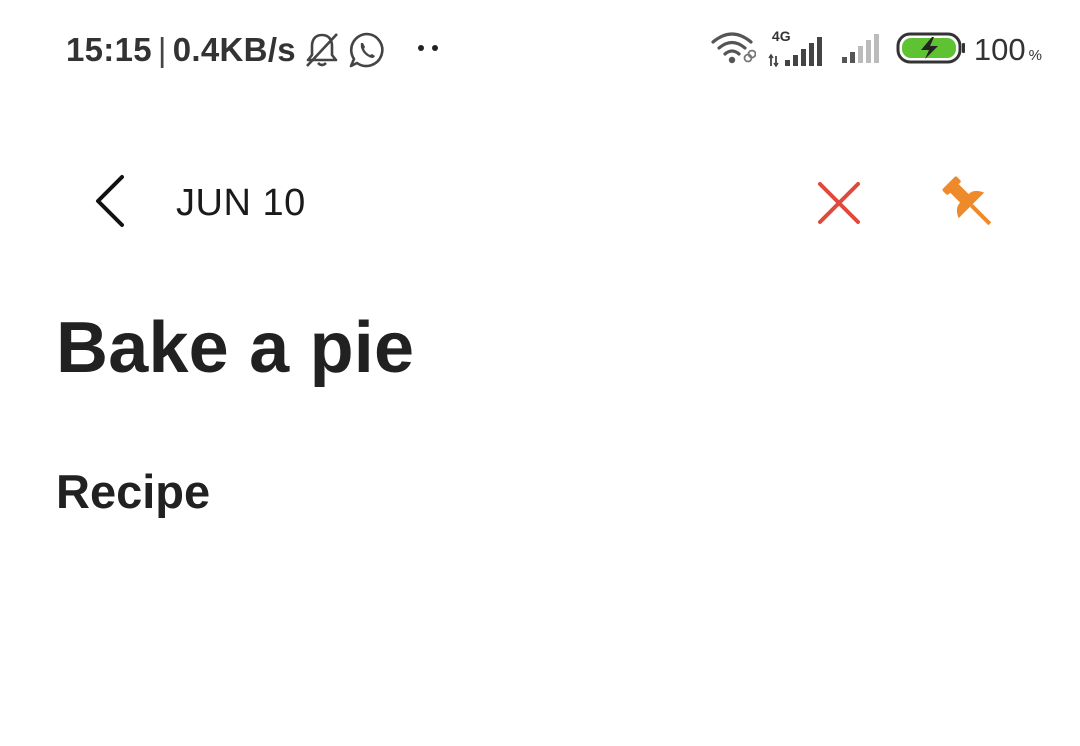  Describe the element at coordinates (234, 49) in the screenshot. I see `status-net-speed: 0.4KB/s` at that location.